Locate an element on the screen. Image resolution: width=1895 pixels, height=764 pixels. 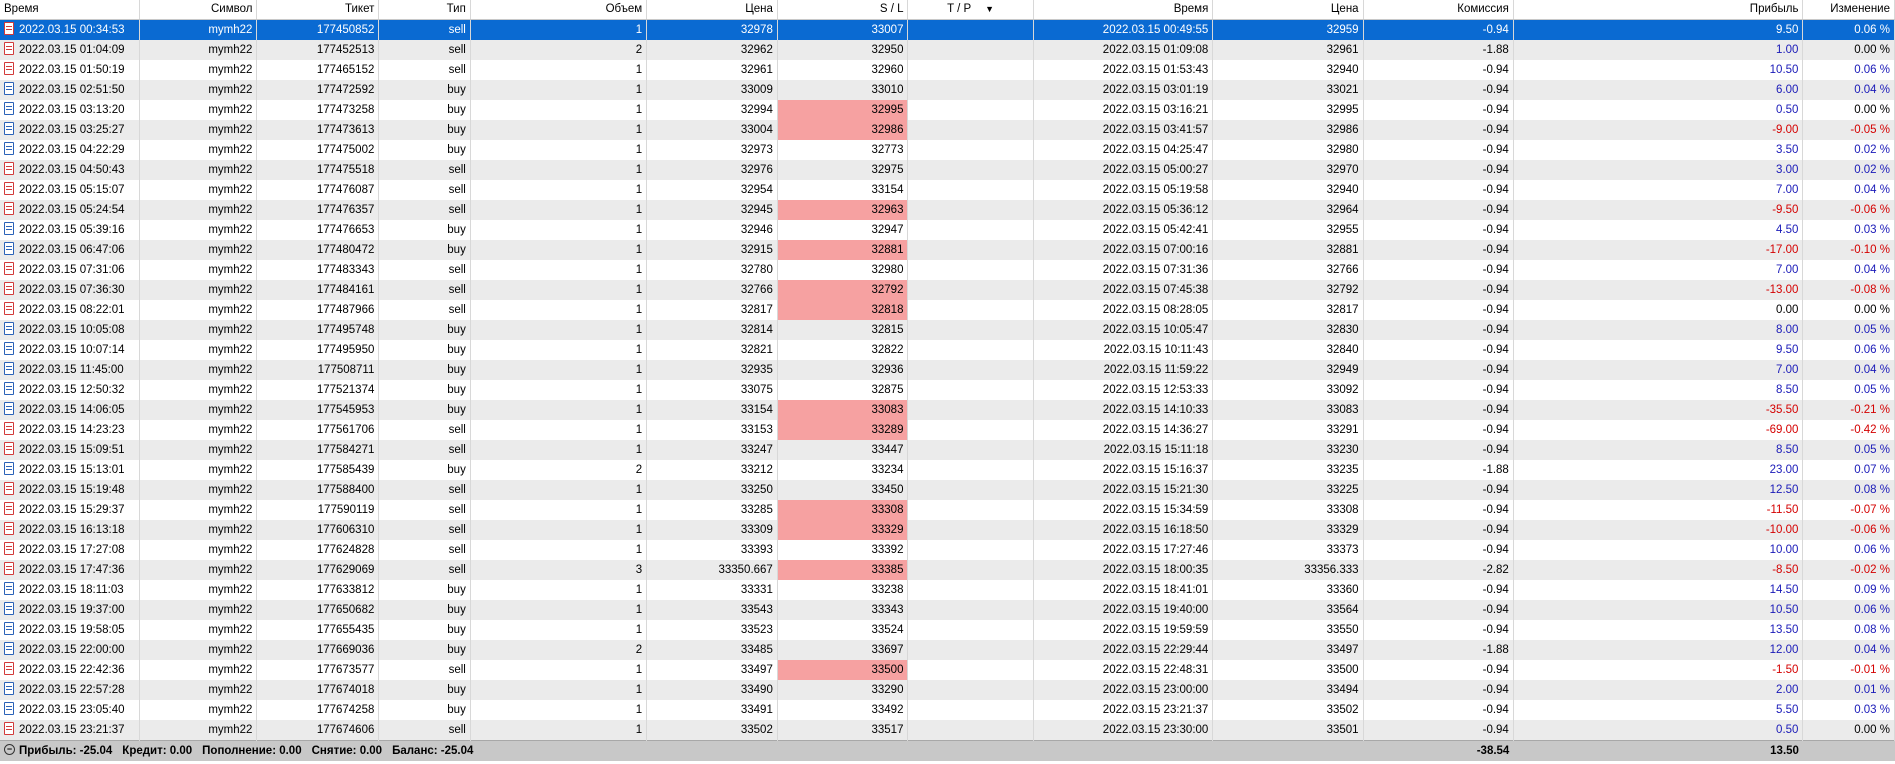
col-open-price: Цена is located at coordinates (712, 10).